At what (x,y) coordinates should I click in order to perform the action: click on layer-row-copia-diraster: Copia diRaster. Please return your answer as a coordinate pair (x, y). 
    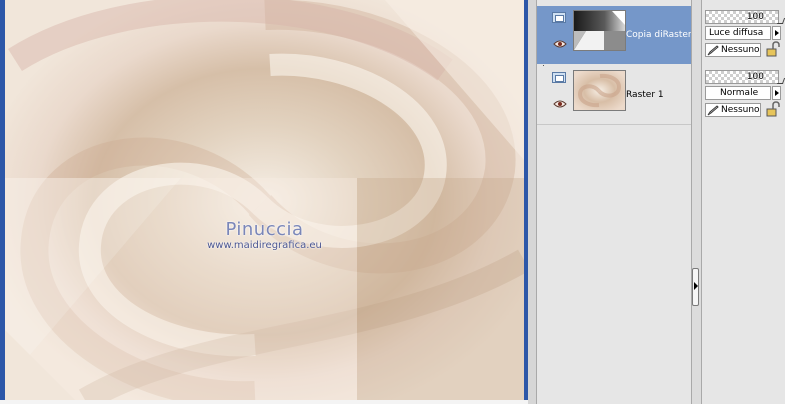
    Looking at the image, I should click on (614, 35).